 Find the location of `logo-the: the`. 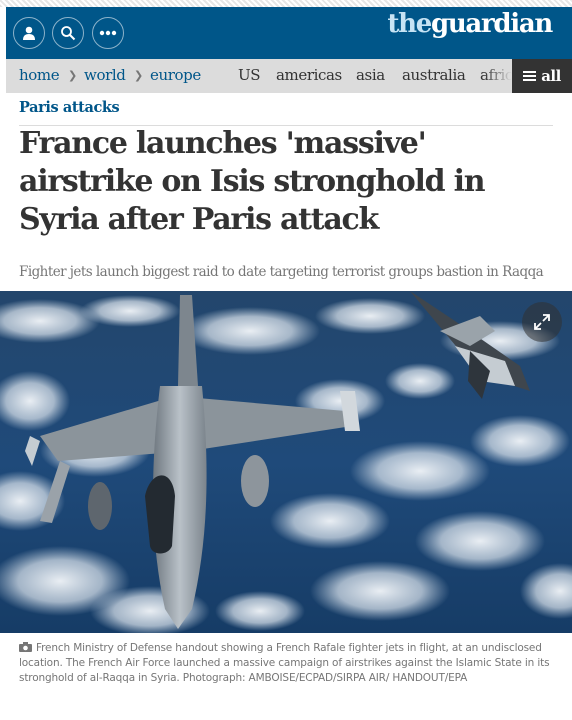

logo-the: the is located at coordinates (409, 24).